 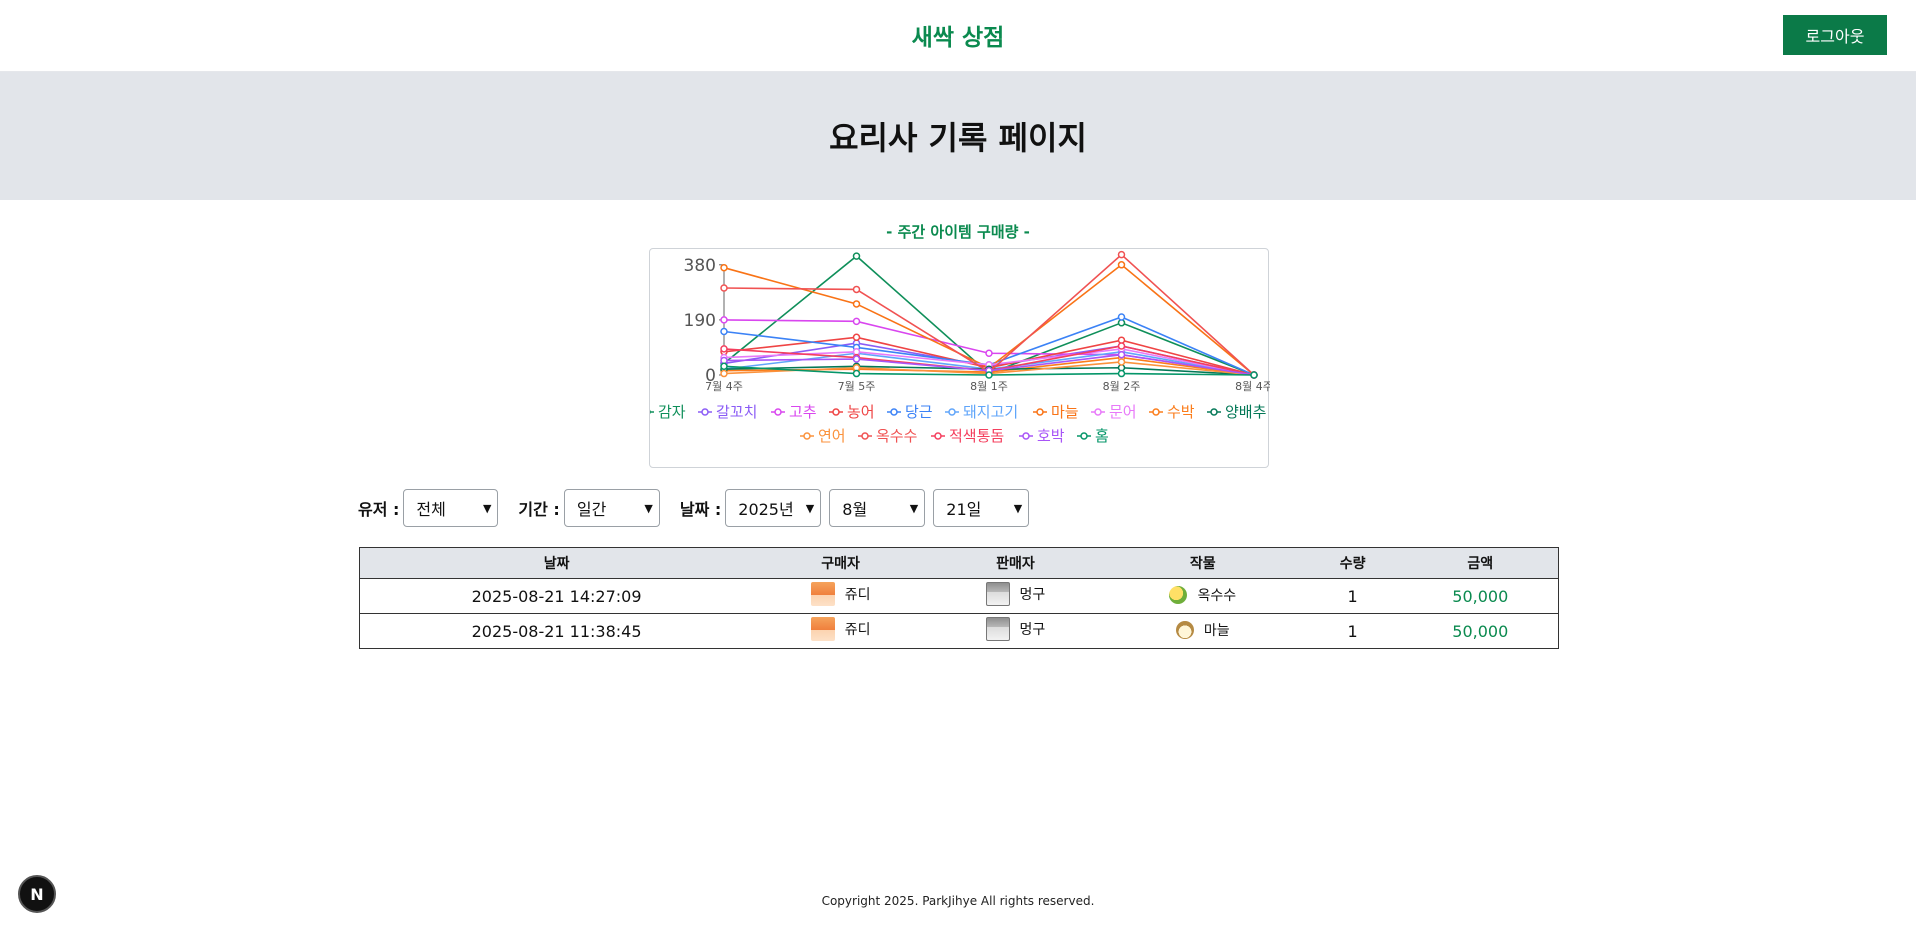 I want to click on user-select-value: 전체, so click(x=431, y=509).